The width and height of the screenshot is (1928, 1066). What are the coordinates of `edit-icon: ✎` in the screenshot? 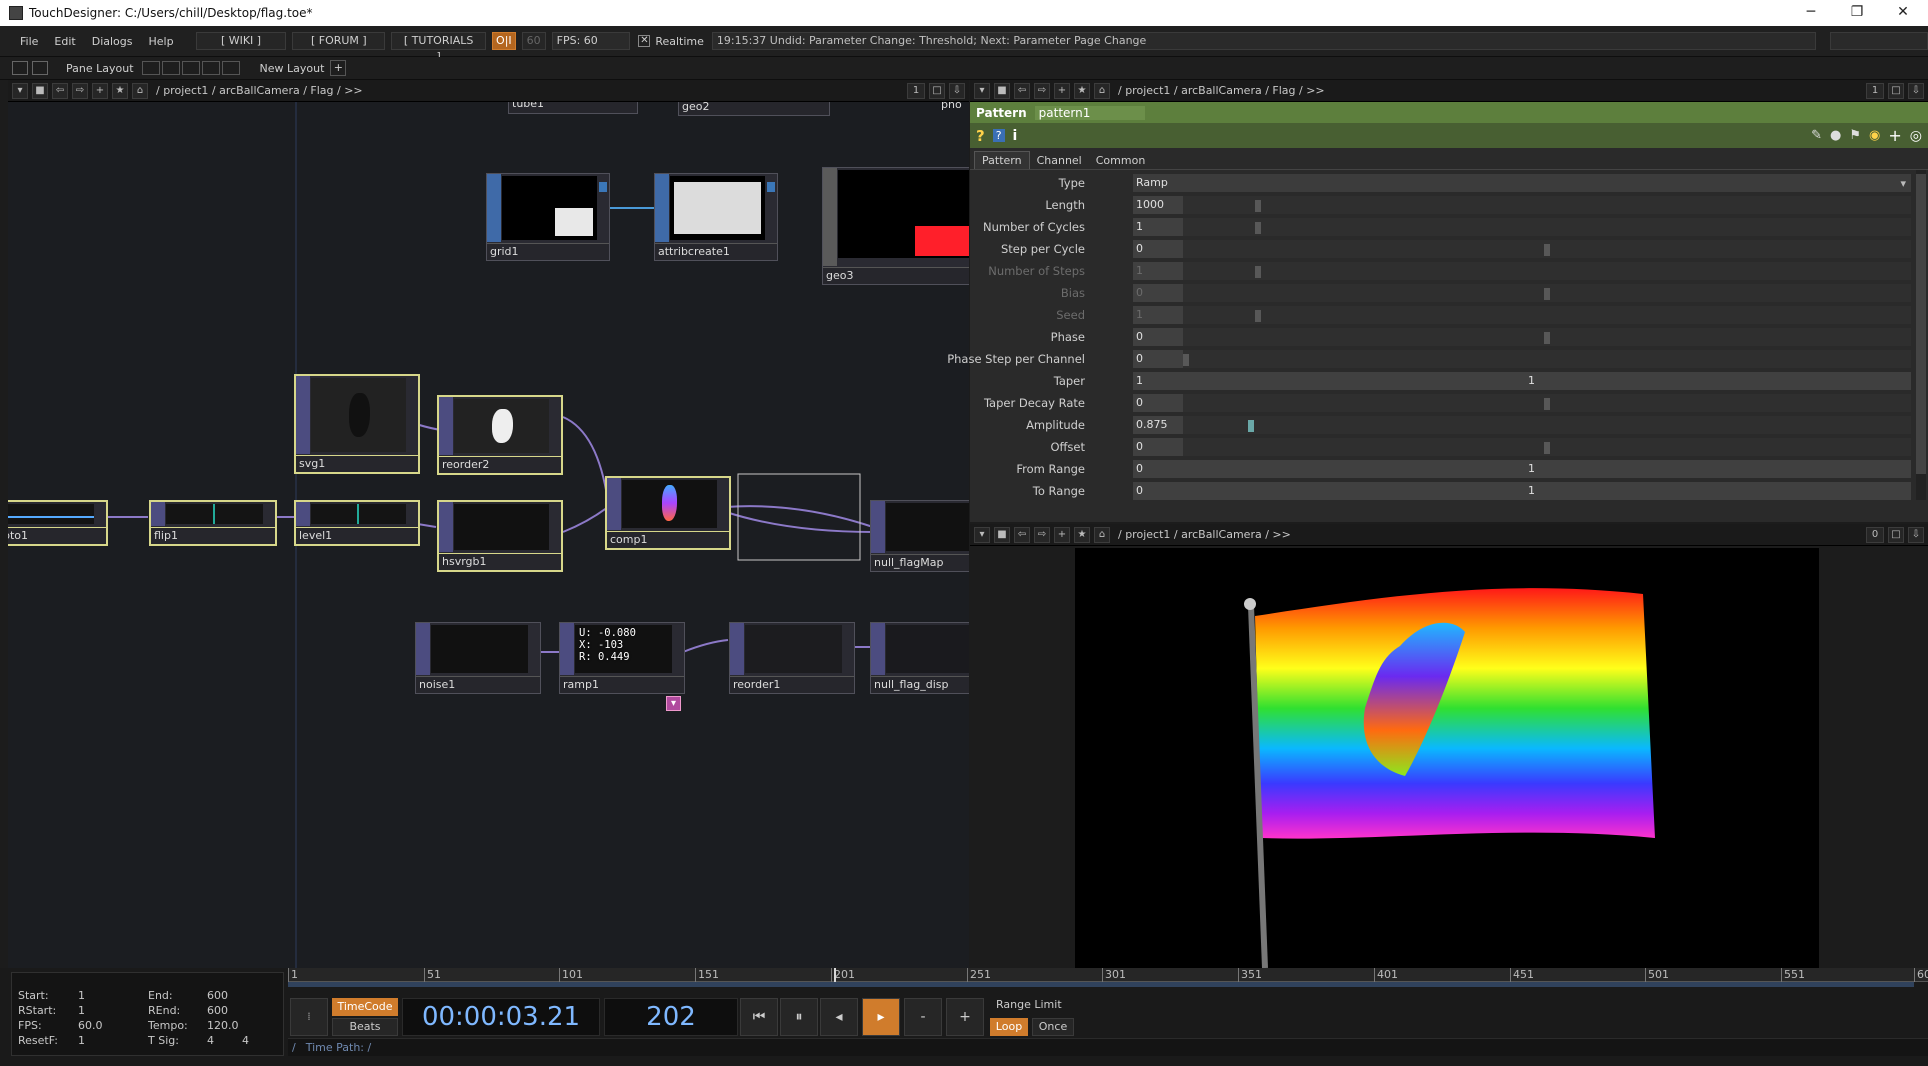 It's located at (1816, 135).